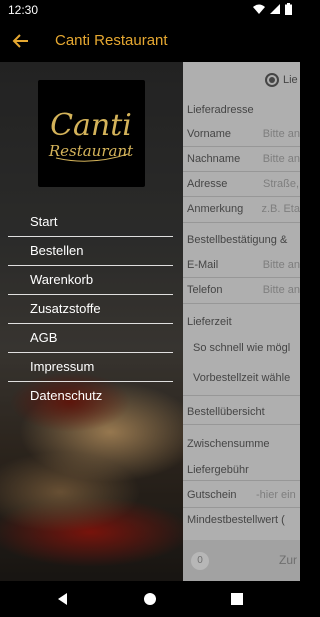  Describe the element at coordinates (91, 367) in the screenshot. I see `menu-item-impressum: Impressum` at that location.